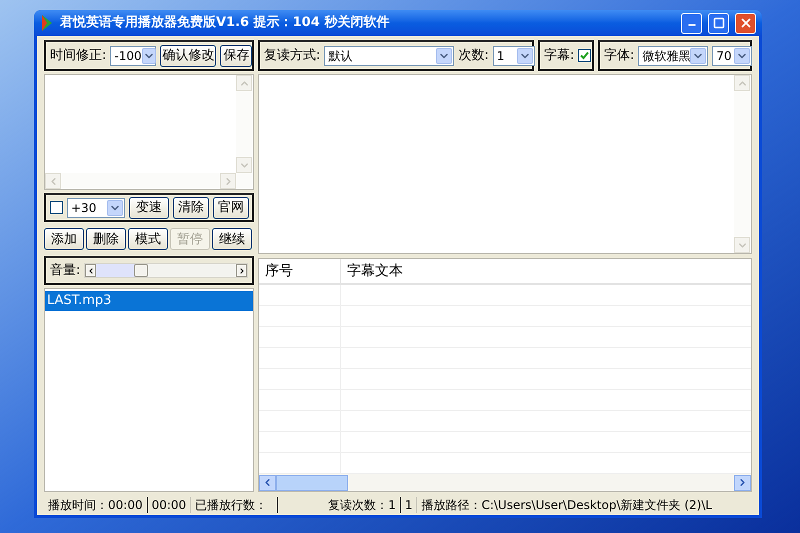 The width and height of the screenshot is (800, 533). What do you see at coordinates (149, 301) in the screenshot?
I see `file-list-item: LAST.mp3` at bounding box center [149, 301].